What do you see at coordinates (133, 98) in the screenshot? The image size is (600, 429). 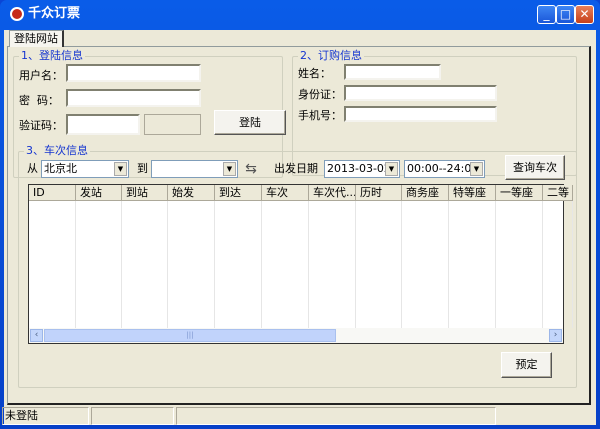 I see `password-input` at bounding box center [133, 98].